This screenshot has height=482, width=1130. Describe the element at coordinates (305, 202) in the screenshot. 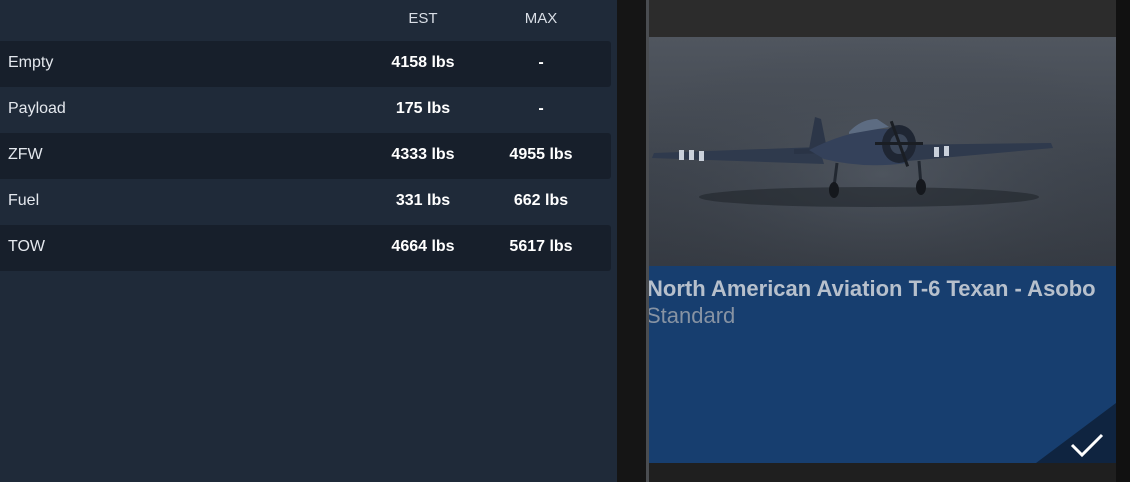

I see `weight-row-fuel: Fuel 331 lbs 662 lbs` at that location.